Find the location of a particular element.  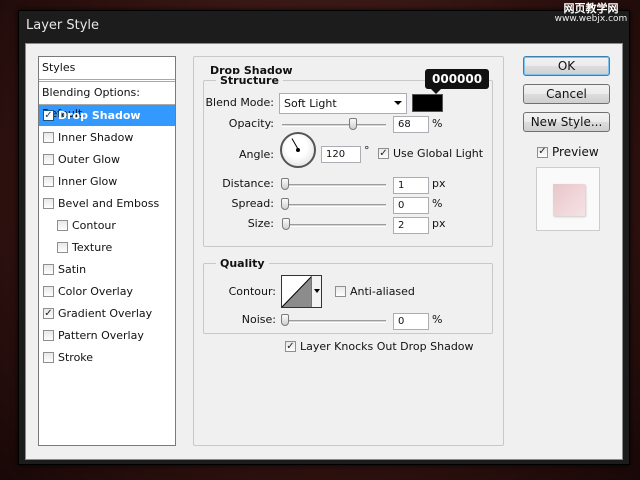

style-item-label: Inner Shadow is located at coordinates (96, 137).